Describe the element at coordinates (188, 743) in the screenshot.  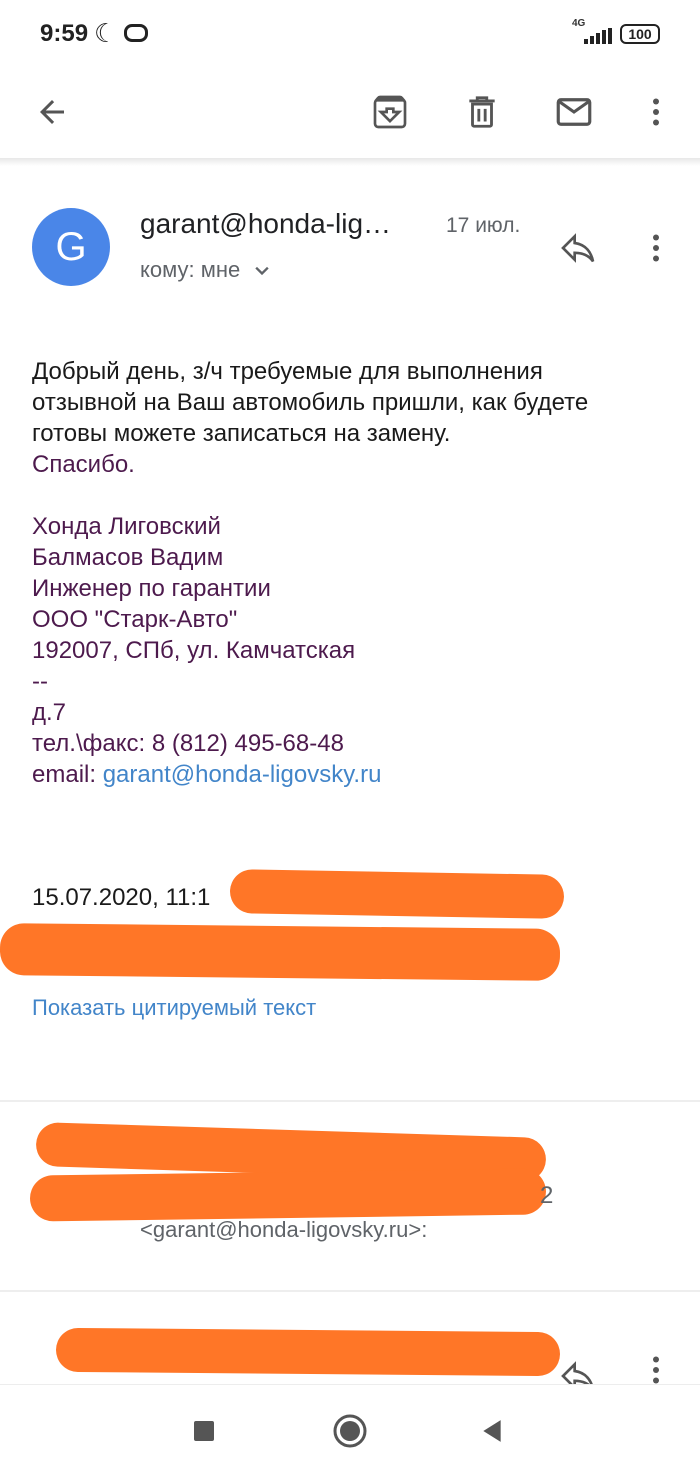
I see `signature-phone: тел.\факс: 8 (812) 495-68-48` at that location.